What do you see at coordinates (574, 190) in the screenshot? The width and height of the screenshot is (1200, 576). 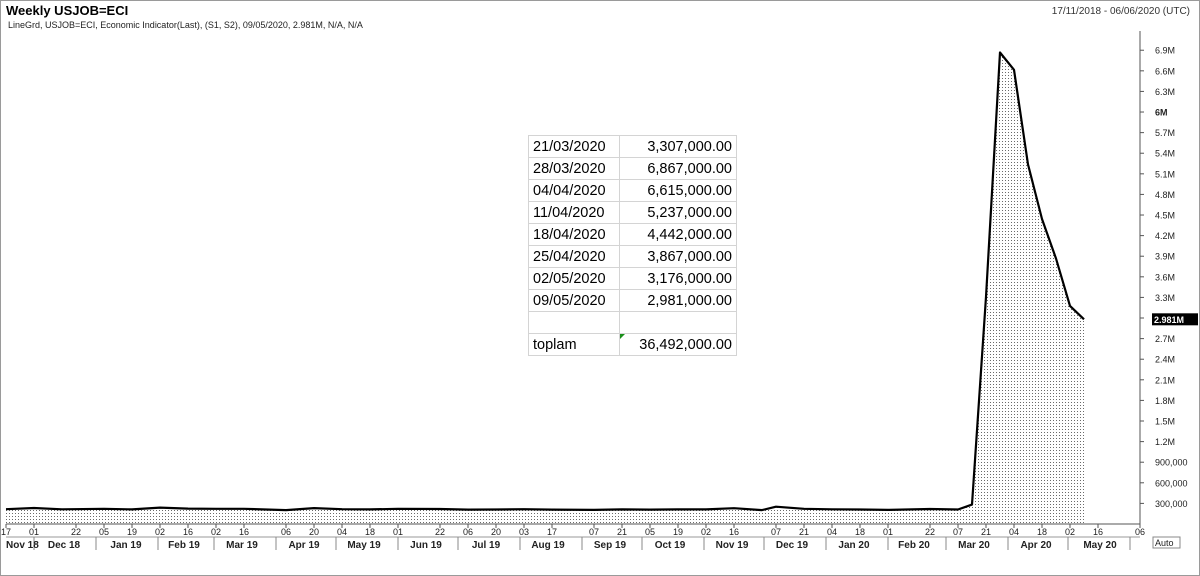 I see `date-cell: 04/04/2020` at bounding box center [574, 190].